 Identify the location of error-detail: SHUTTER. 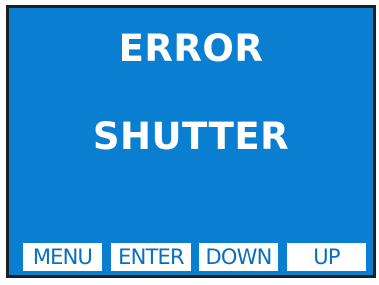
(191, 136).